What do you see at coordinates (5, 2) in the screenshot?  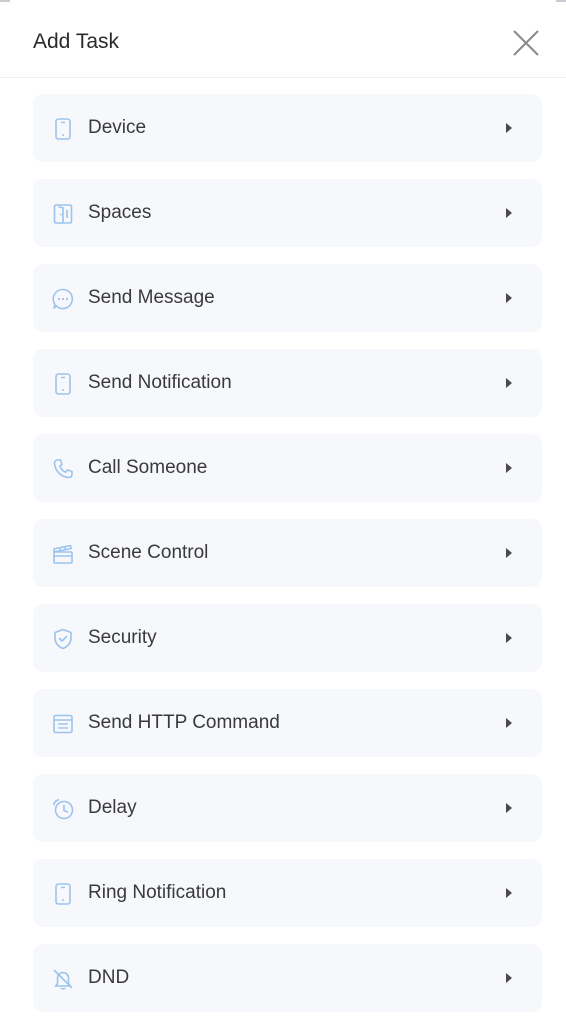 I see `corner-mark-left` at bounding box center [5, 2].